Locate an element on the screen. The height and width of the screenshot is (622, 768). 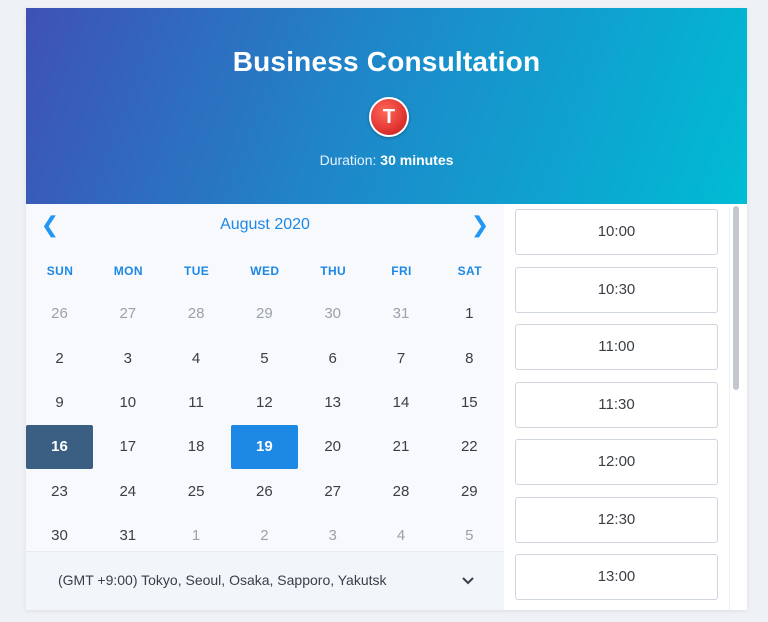
day-cell: 22 is located at coordinates (469, 447).